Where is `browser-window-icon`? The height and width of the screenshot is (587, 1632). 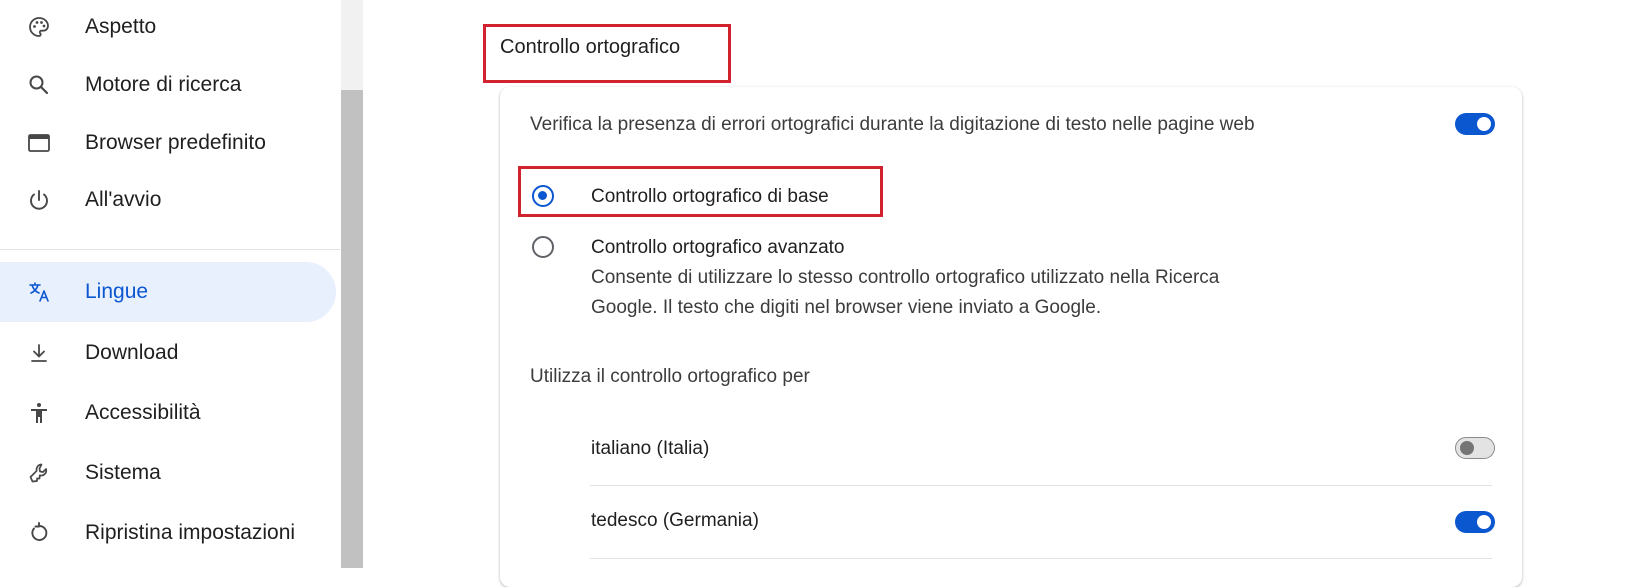 browser-window-icon is located at coordinates (39, 143).